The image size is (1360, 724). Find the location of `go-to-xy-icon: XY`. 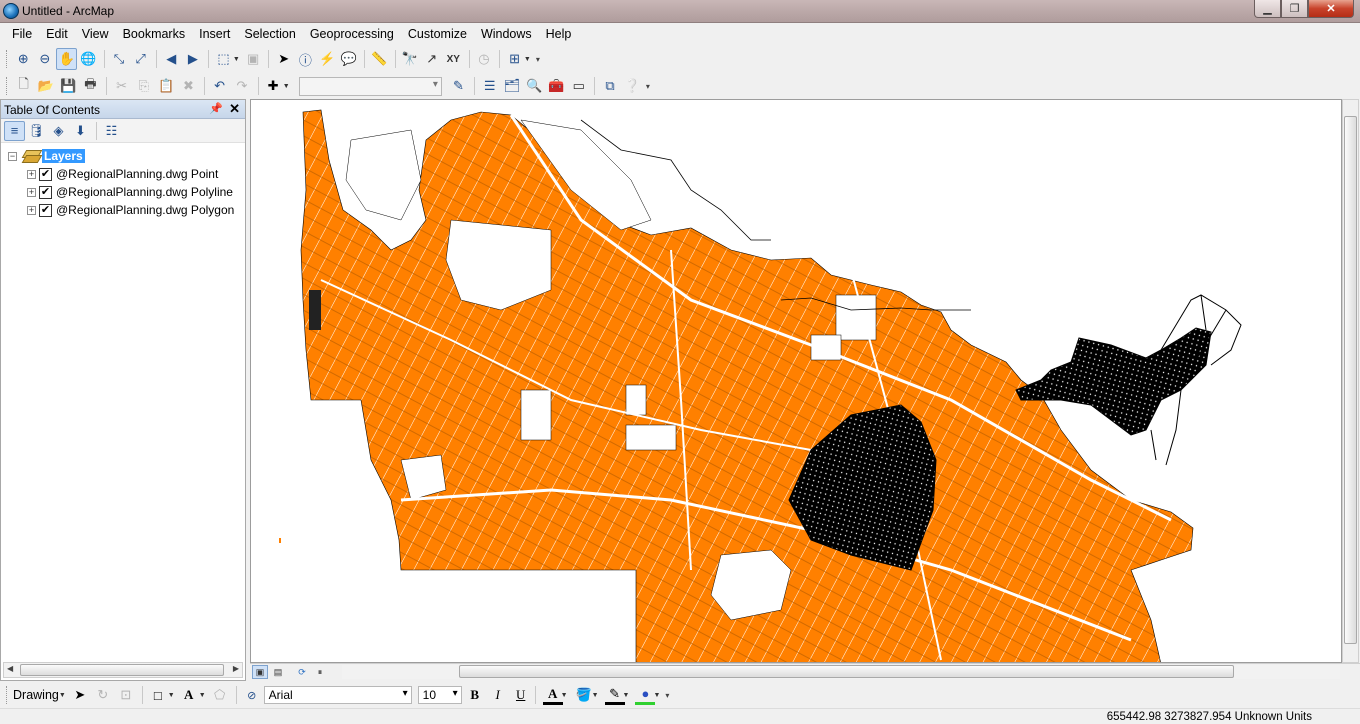

go-to-xy-icon: XY is located at coordinates (453, 59).